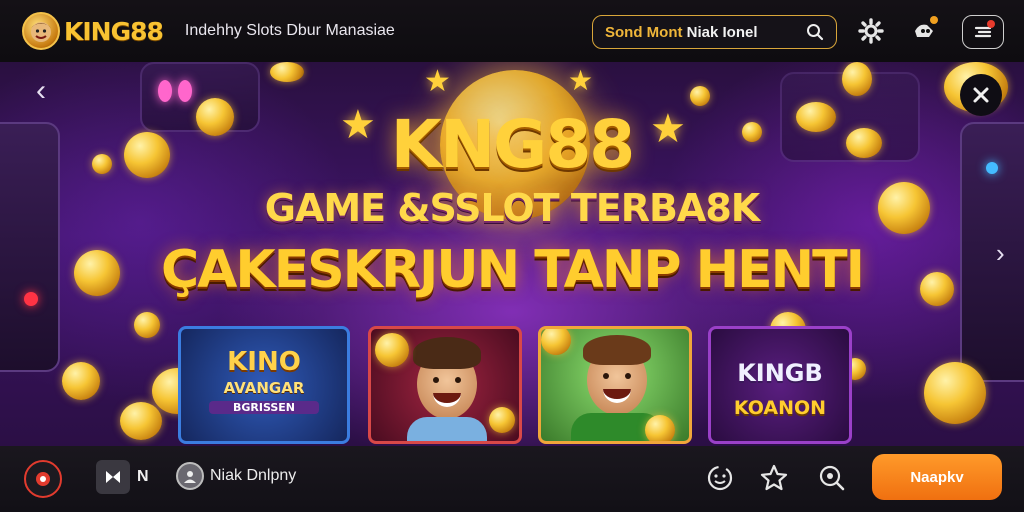 The height and width of the screenshot is (512, 1024). I want to click on logo-text: KING88, so click(114, 31).